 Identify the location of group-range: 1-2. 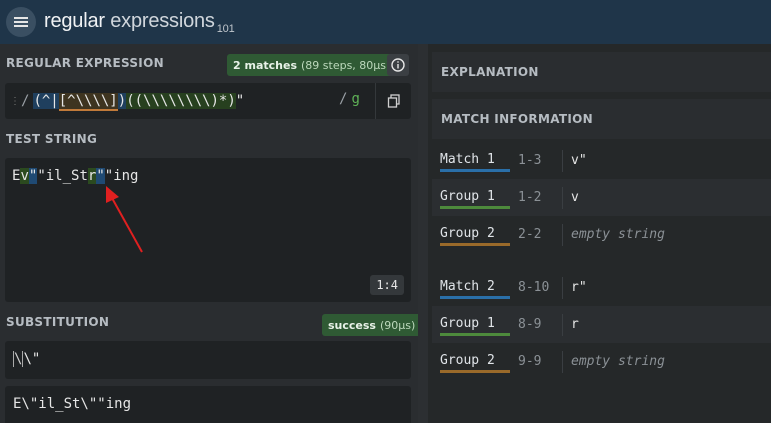
(530, 197).